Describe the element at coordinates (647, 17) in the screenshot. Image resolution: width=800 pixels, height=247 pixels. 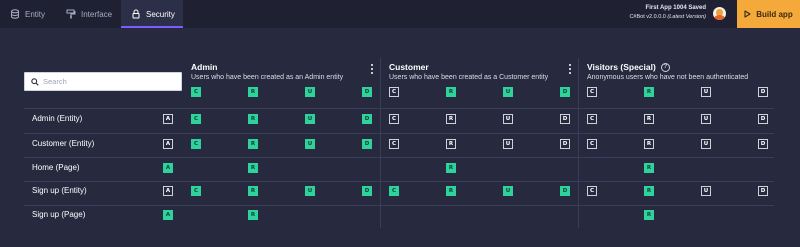
I see `version-number: C#Bot v2.0.0.0` at that location.